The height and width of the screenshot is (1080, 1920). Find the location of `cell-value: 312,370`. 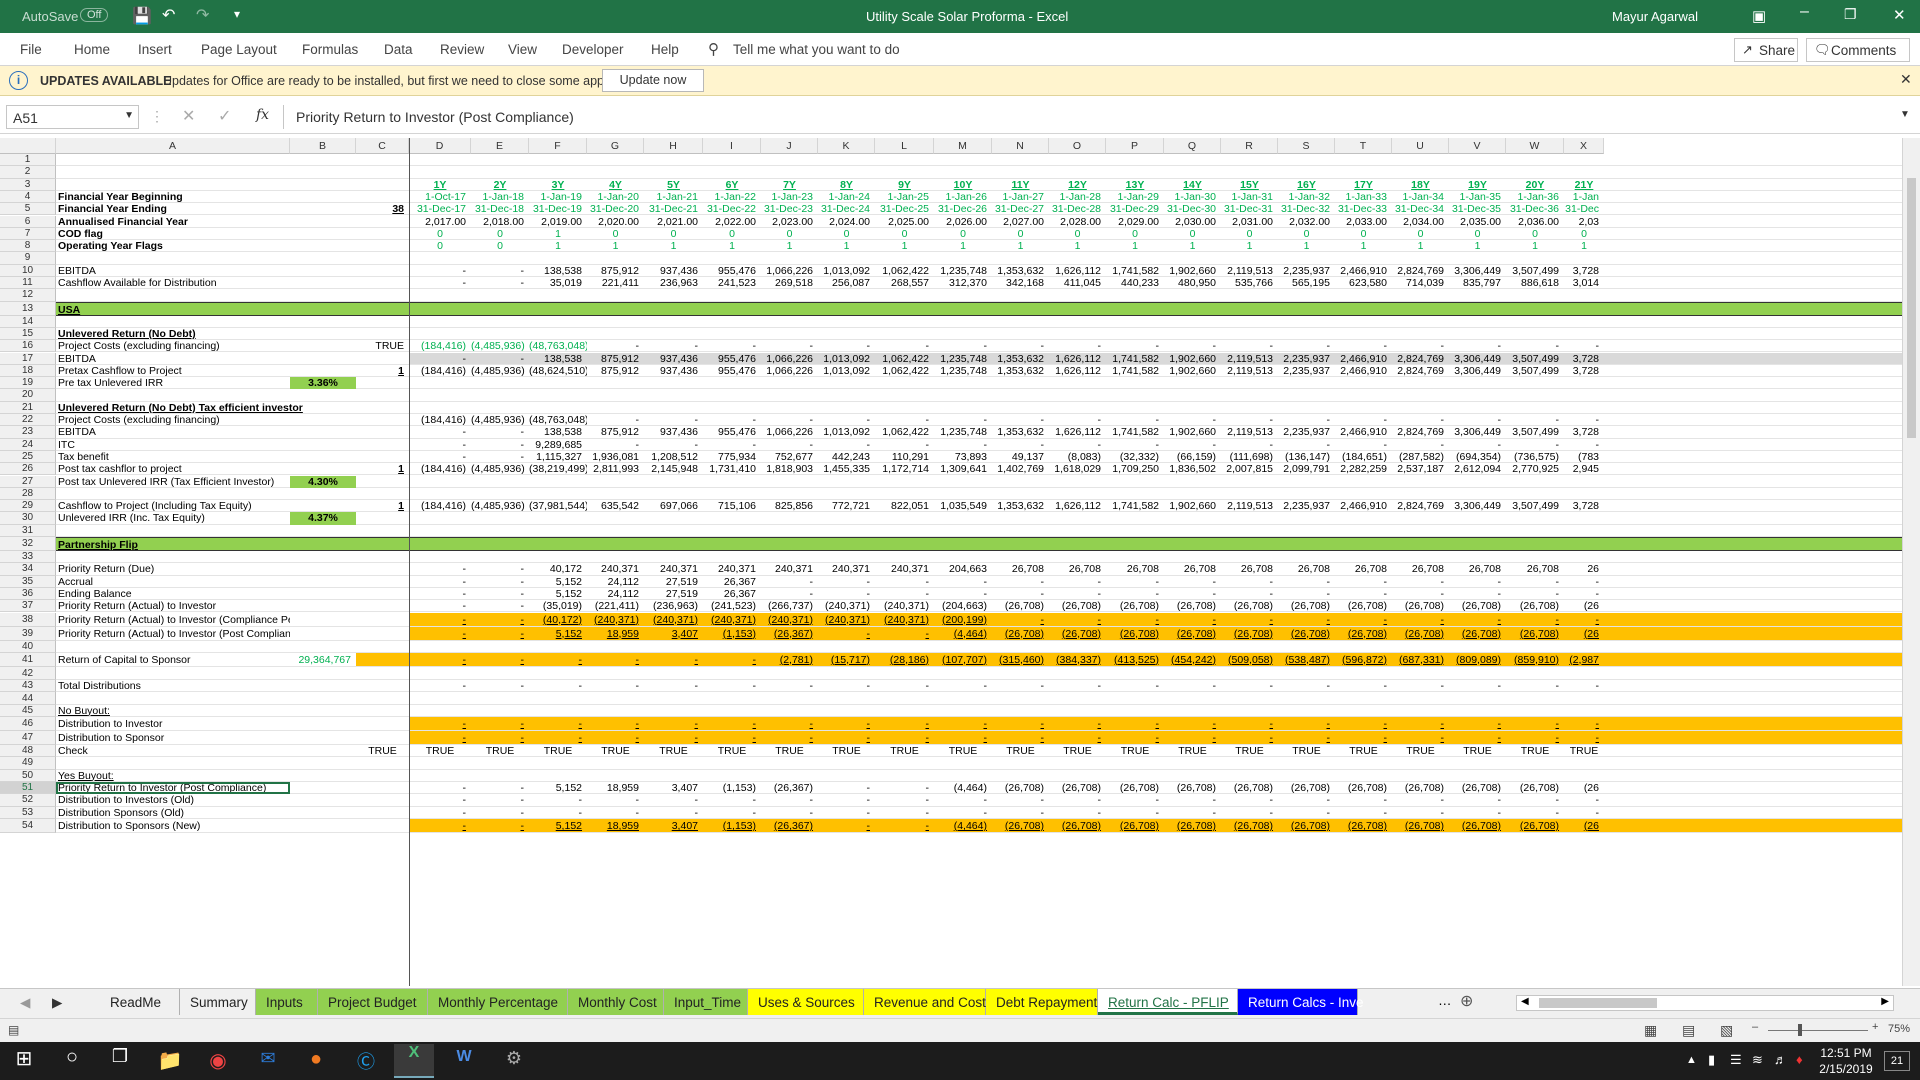

cell-value: 312,370 is located at coordinates (963, 283).